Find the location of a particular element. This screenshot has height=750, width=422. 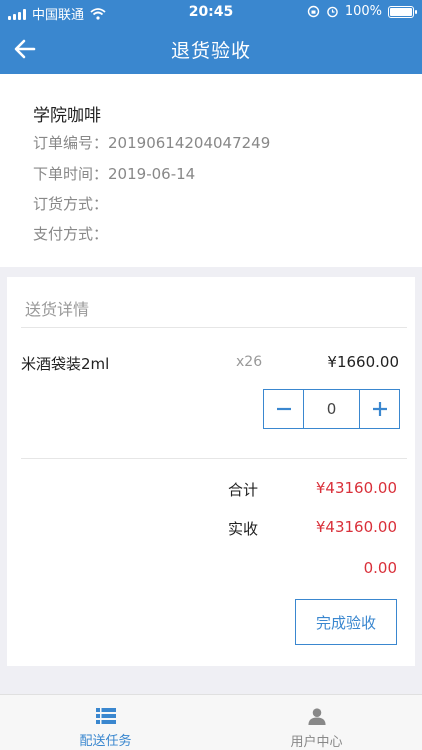

order-date-value: 2019-06-14 is located at coordinates (152, 174).